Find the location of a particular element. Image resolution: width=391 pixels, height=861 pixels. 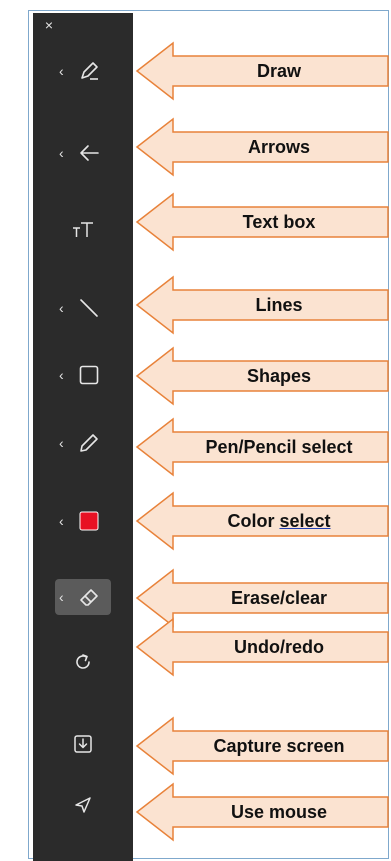

callout-capture-screen: Capture screen is located at coordinates (262, 746).